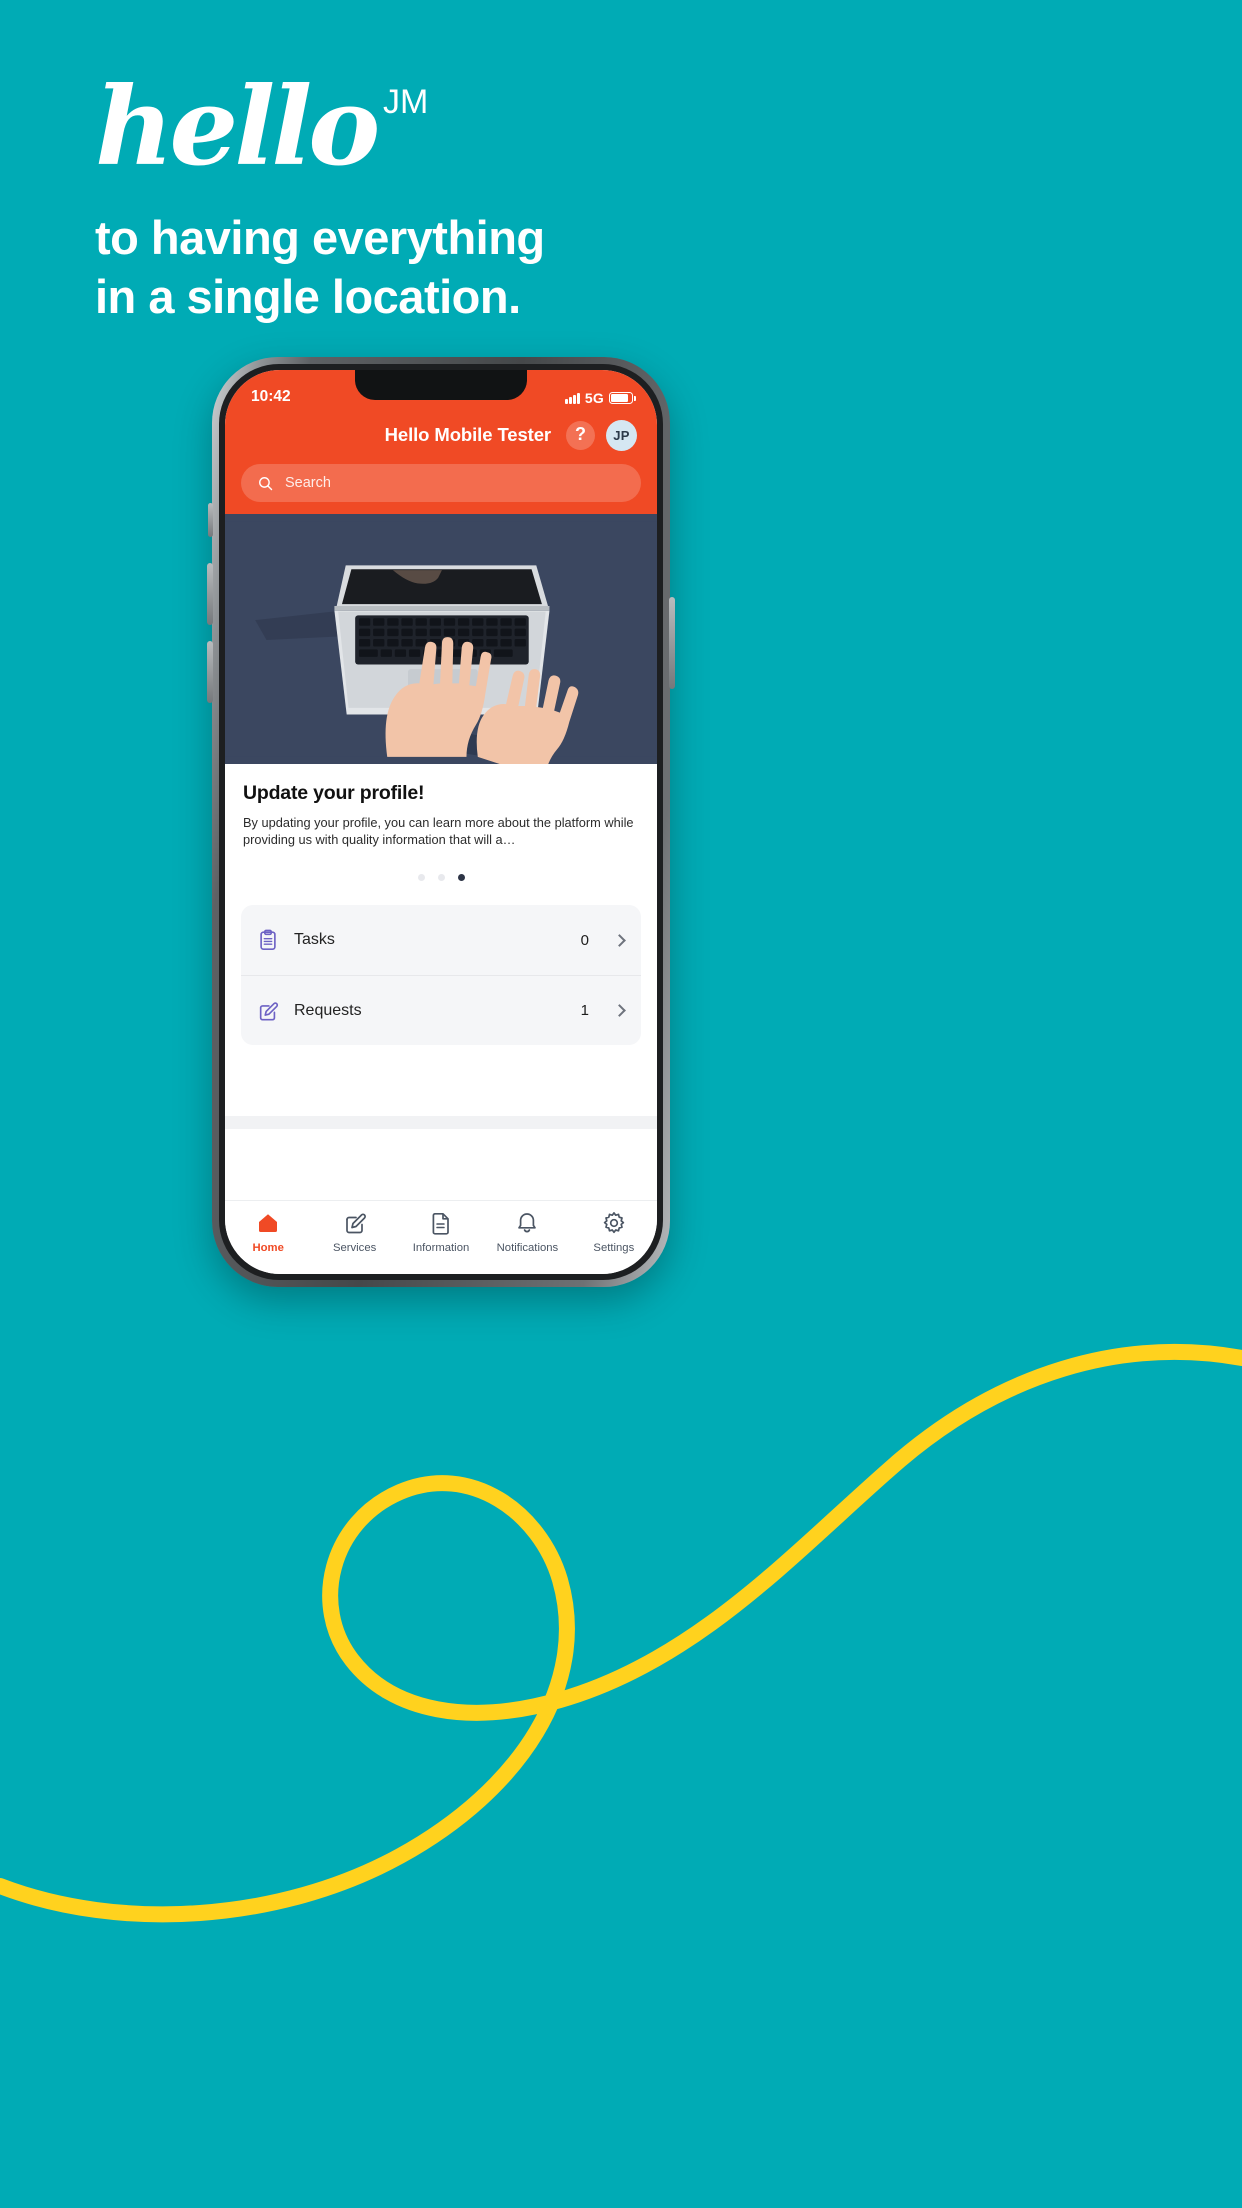 This screenshot has height=2208, width=1242. I want to click on question-mark-icon: ?, so click(580, 434).